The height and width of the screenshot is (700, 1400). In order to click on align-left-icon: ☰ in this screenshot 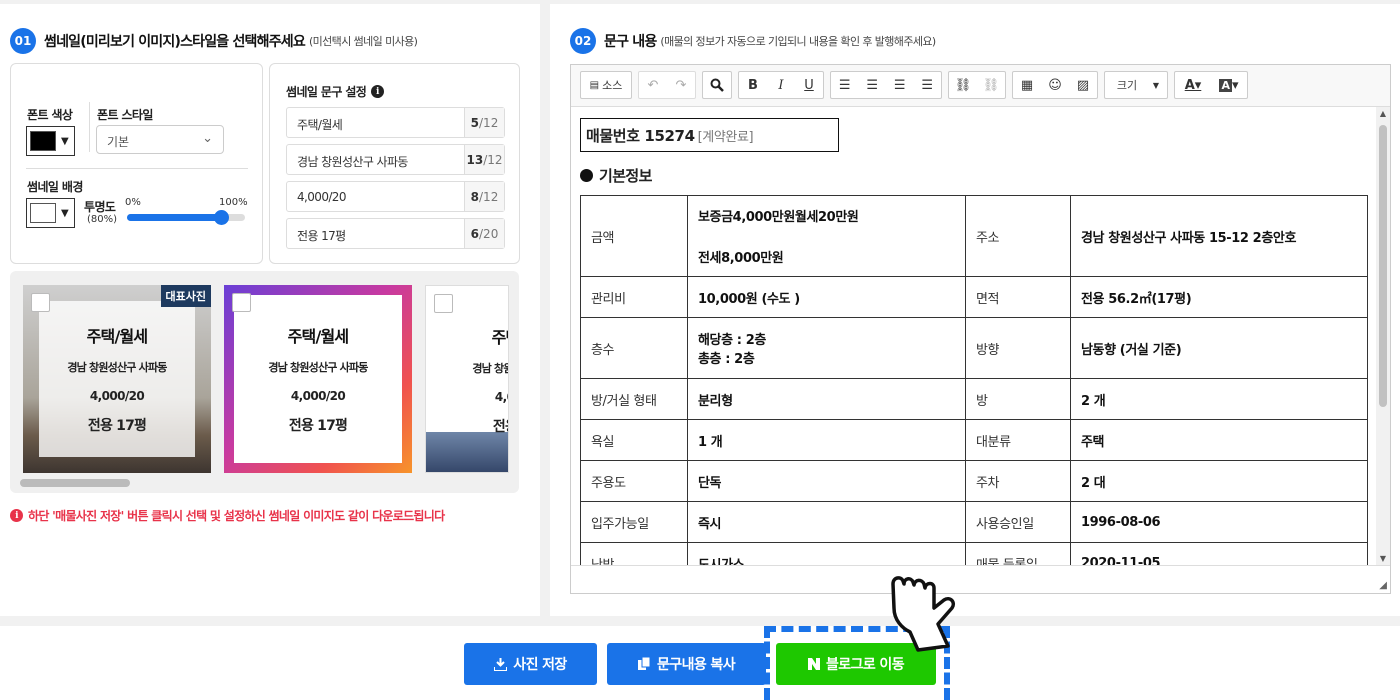, I will do `click(845, 85)`.